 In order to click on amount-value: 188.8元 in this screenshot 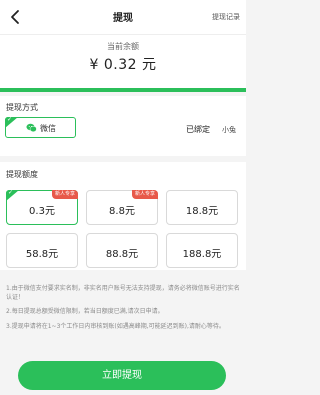, I will do `click(202, 254)`.